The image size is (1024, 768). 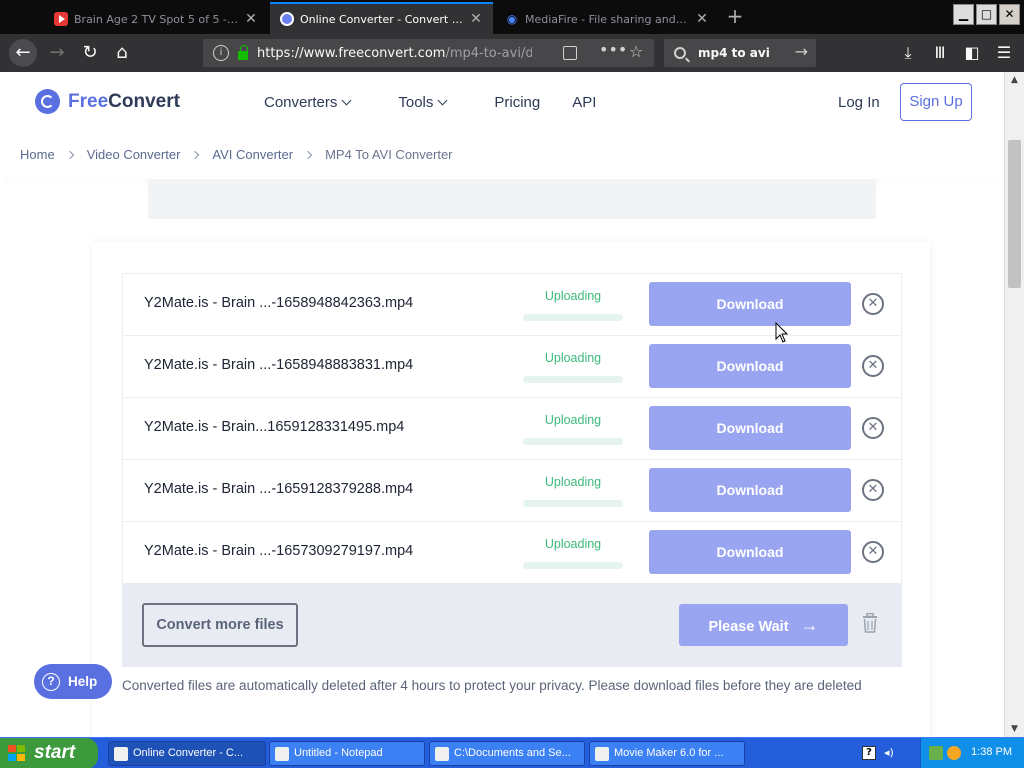 I want to click on maximize-icon: □, so click(x=986, y=14).